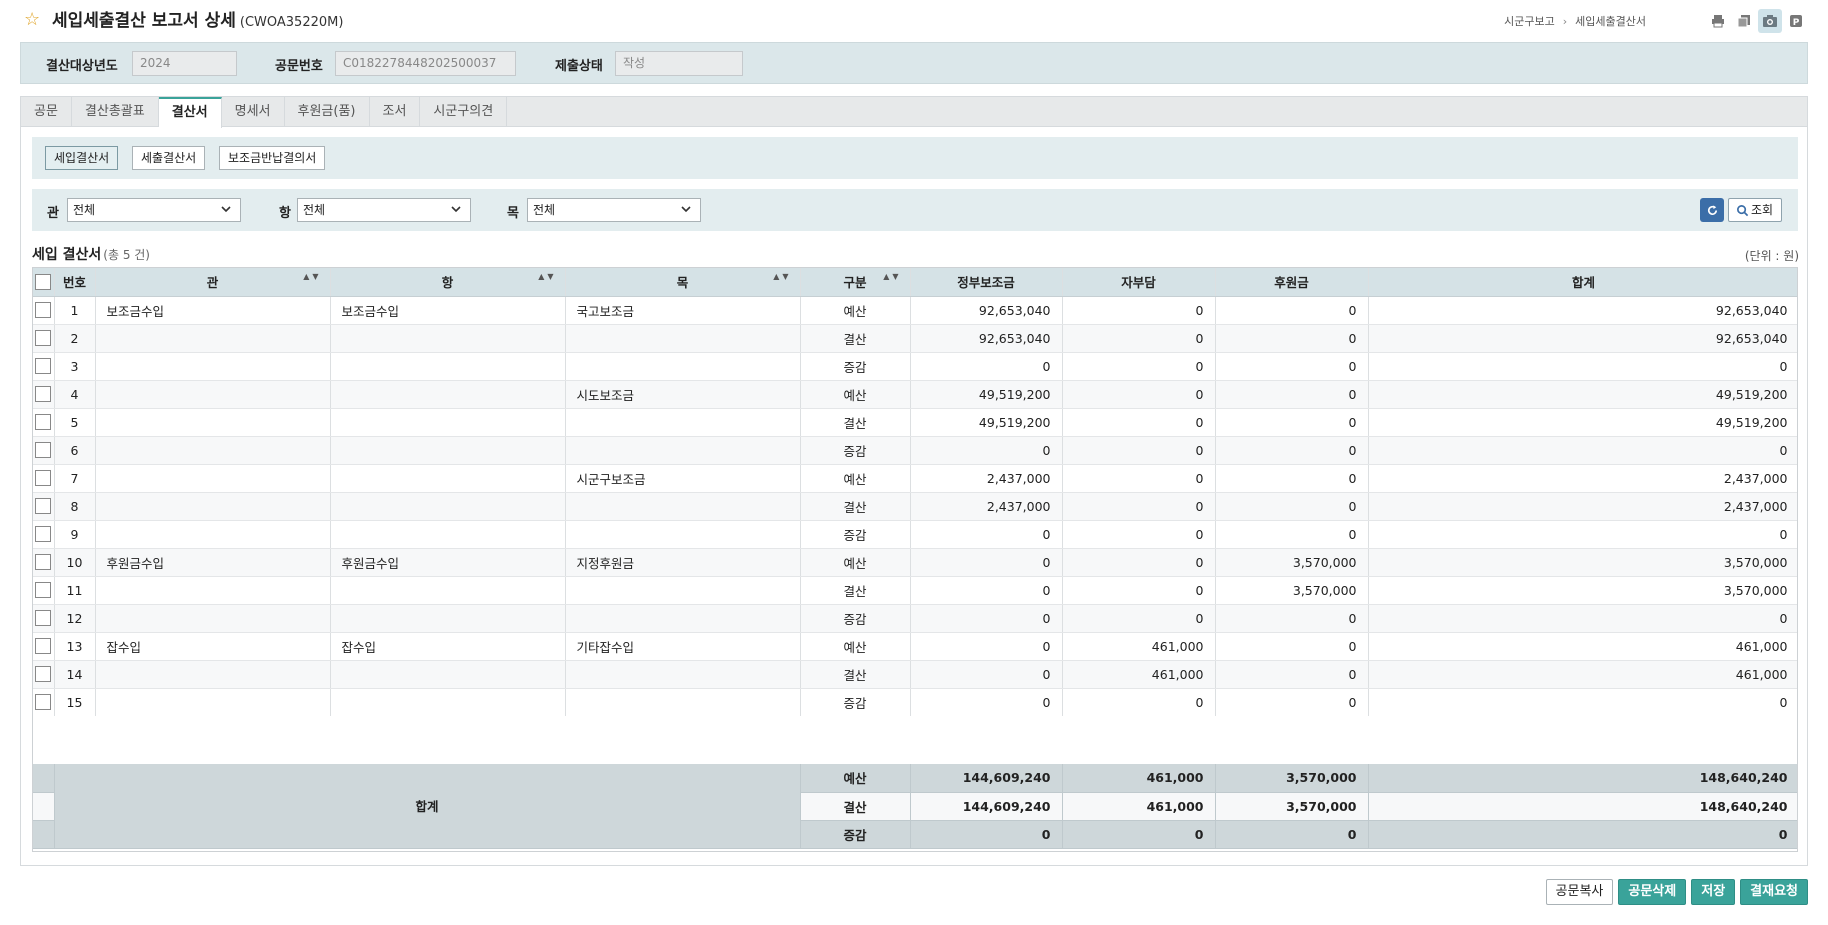 This screenshot has width=1828, height=925. What do you see at coordinates (1770, 21) in the screenshot?
I see `camera-icon` at bounding box center [1770, 21].